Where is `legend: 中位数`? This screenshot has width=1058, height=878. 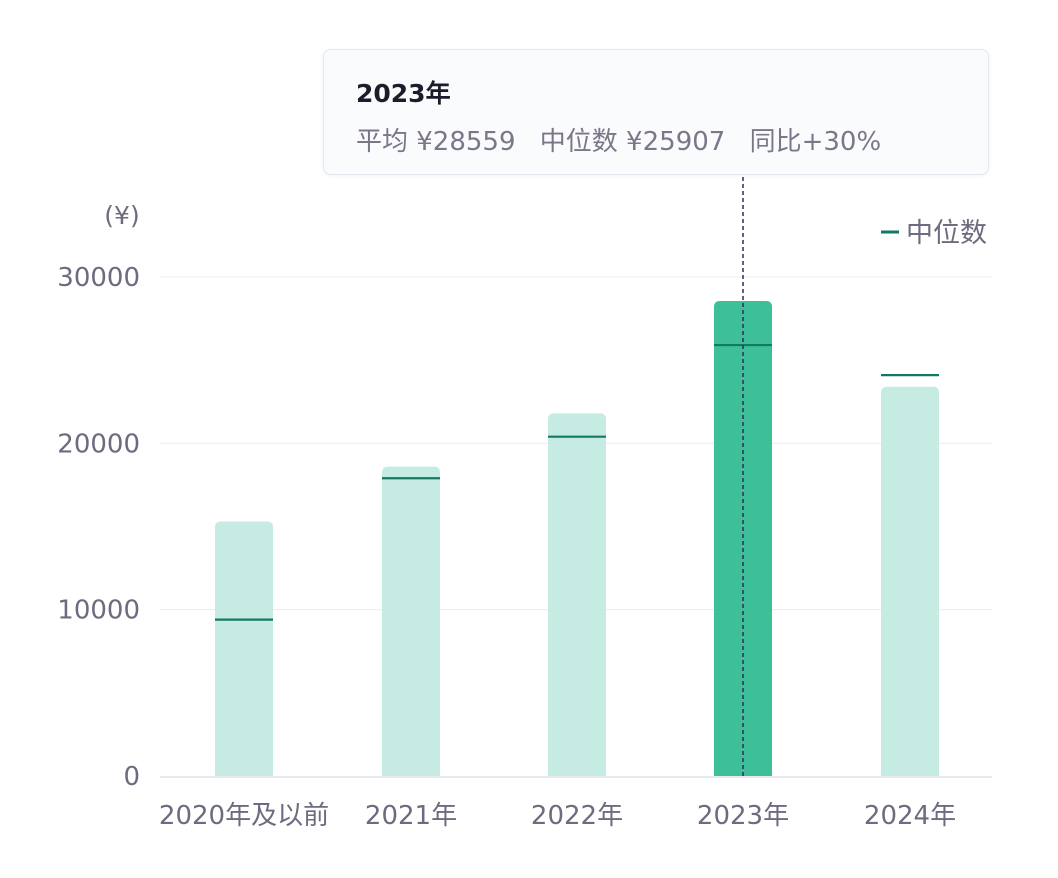
legend: 中位数 is located at coordinates (934, 233).